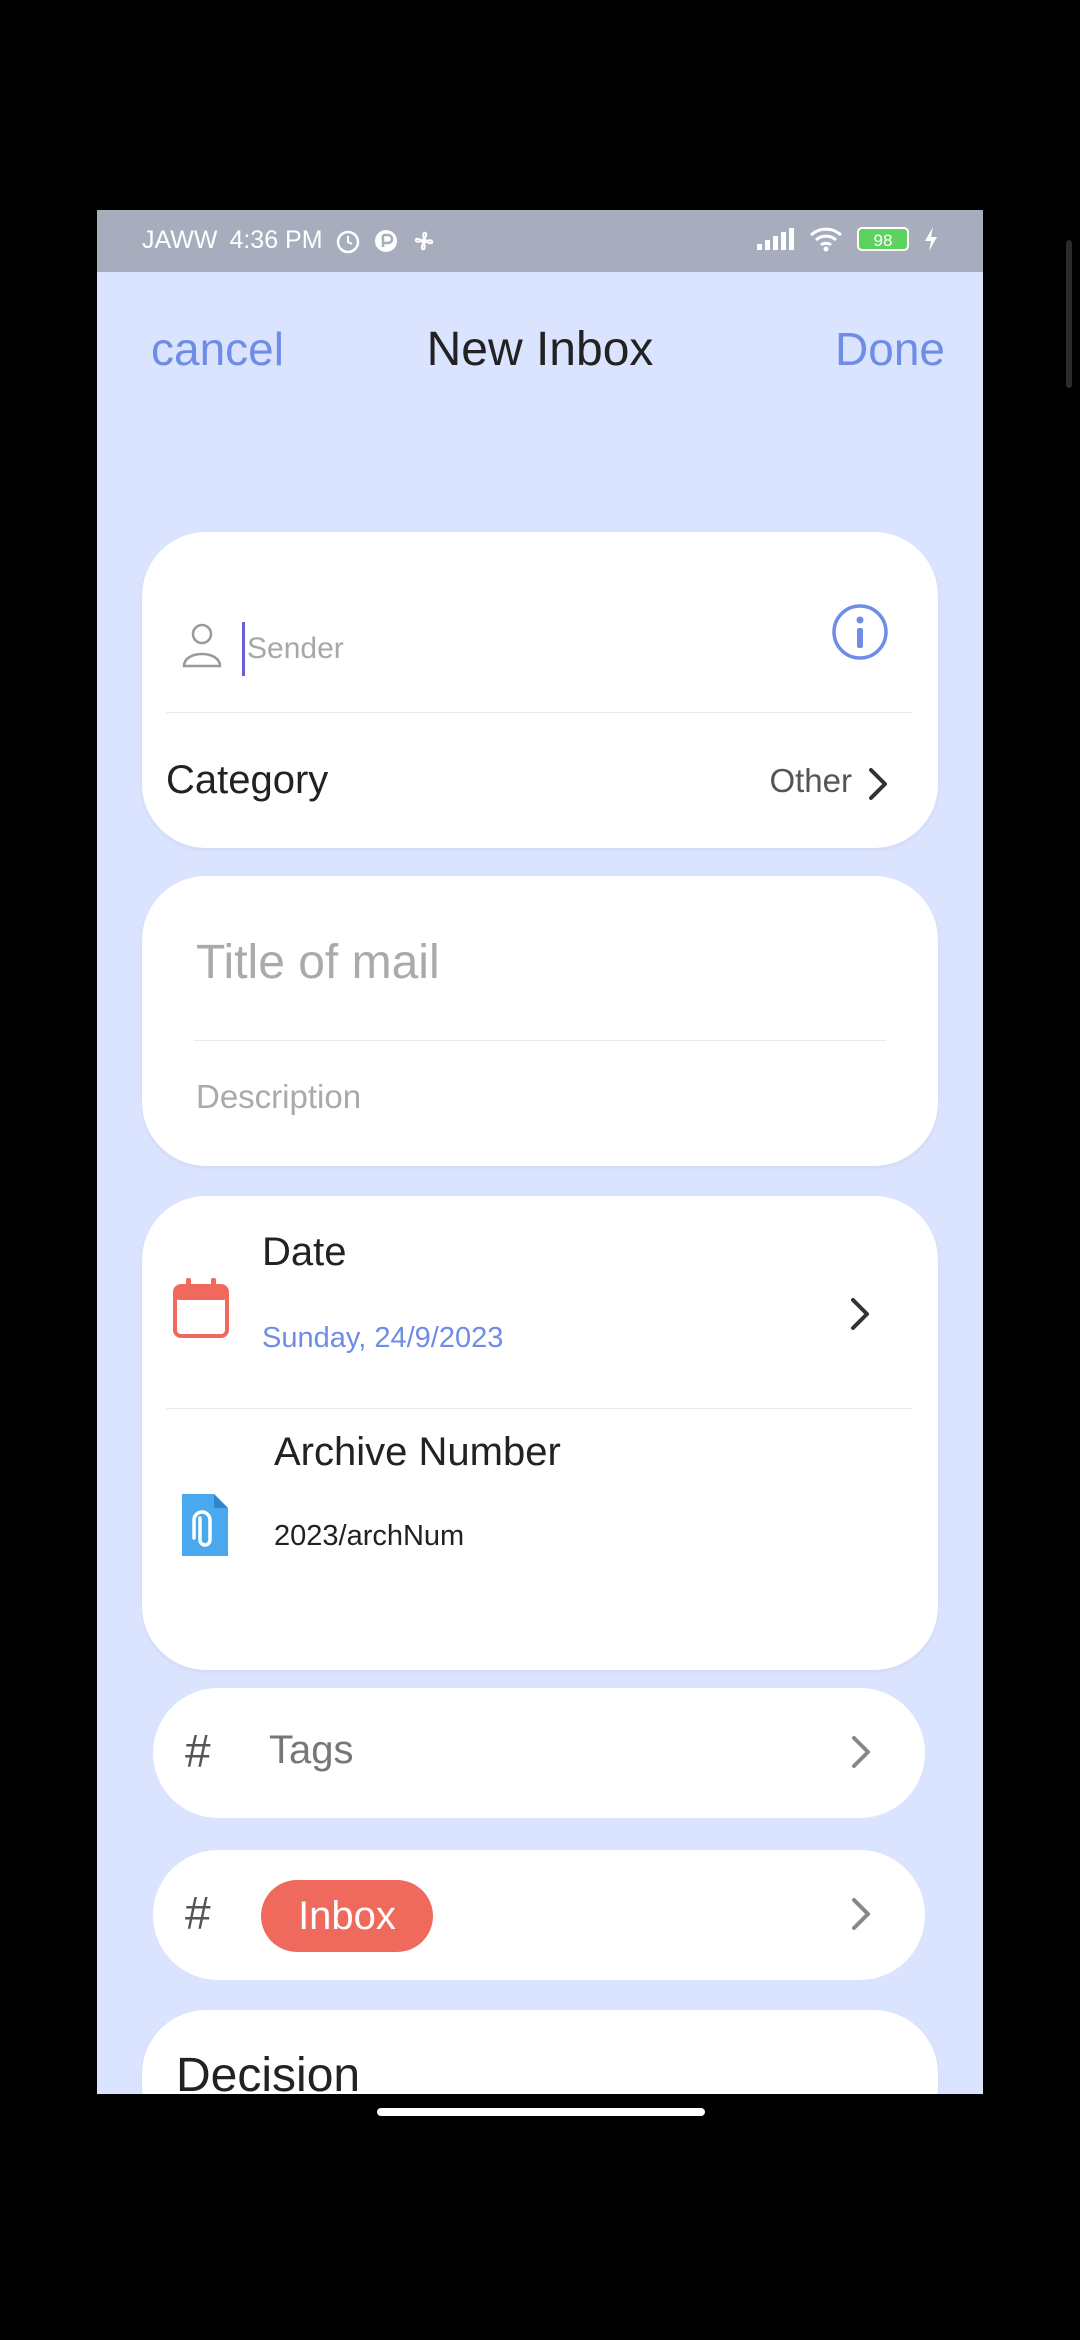 The width and height of the screenshot is (1080, 2340). Describe the element at coordinates (541, 962) in the screenshot. I see `mail-title-input` at that location.